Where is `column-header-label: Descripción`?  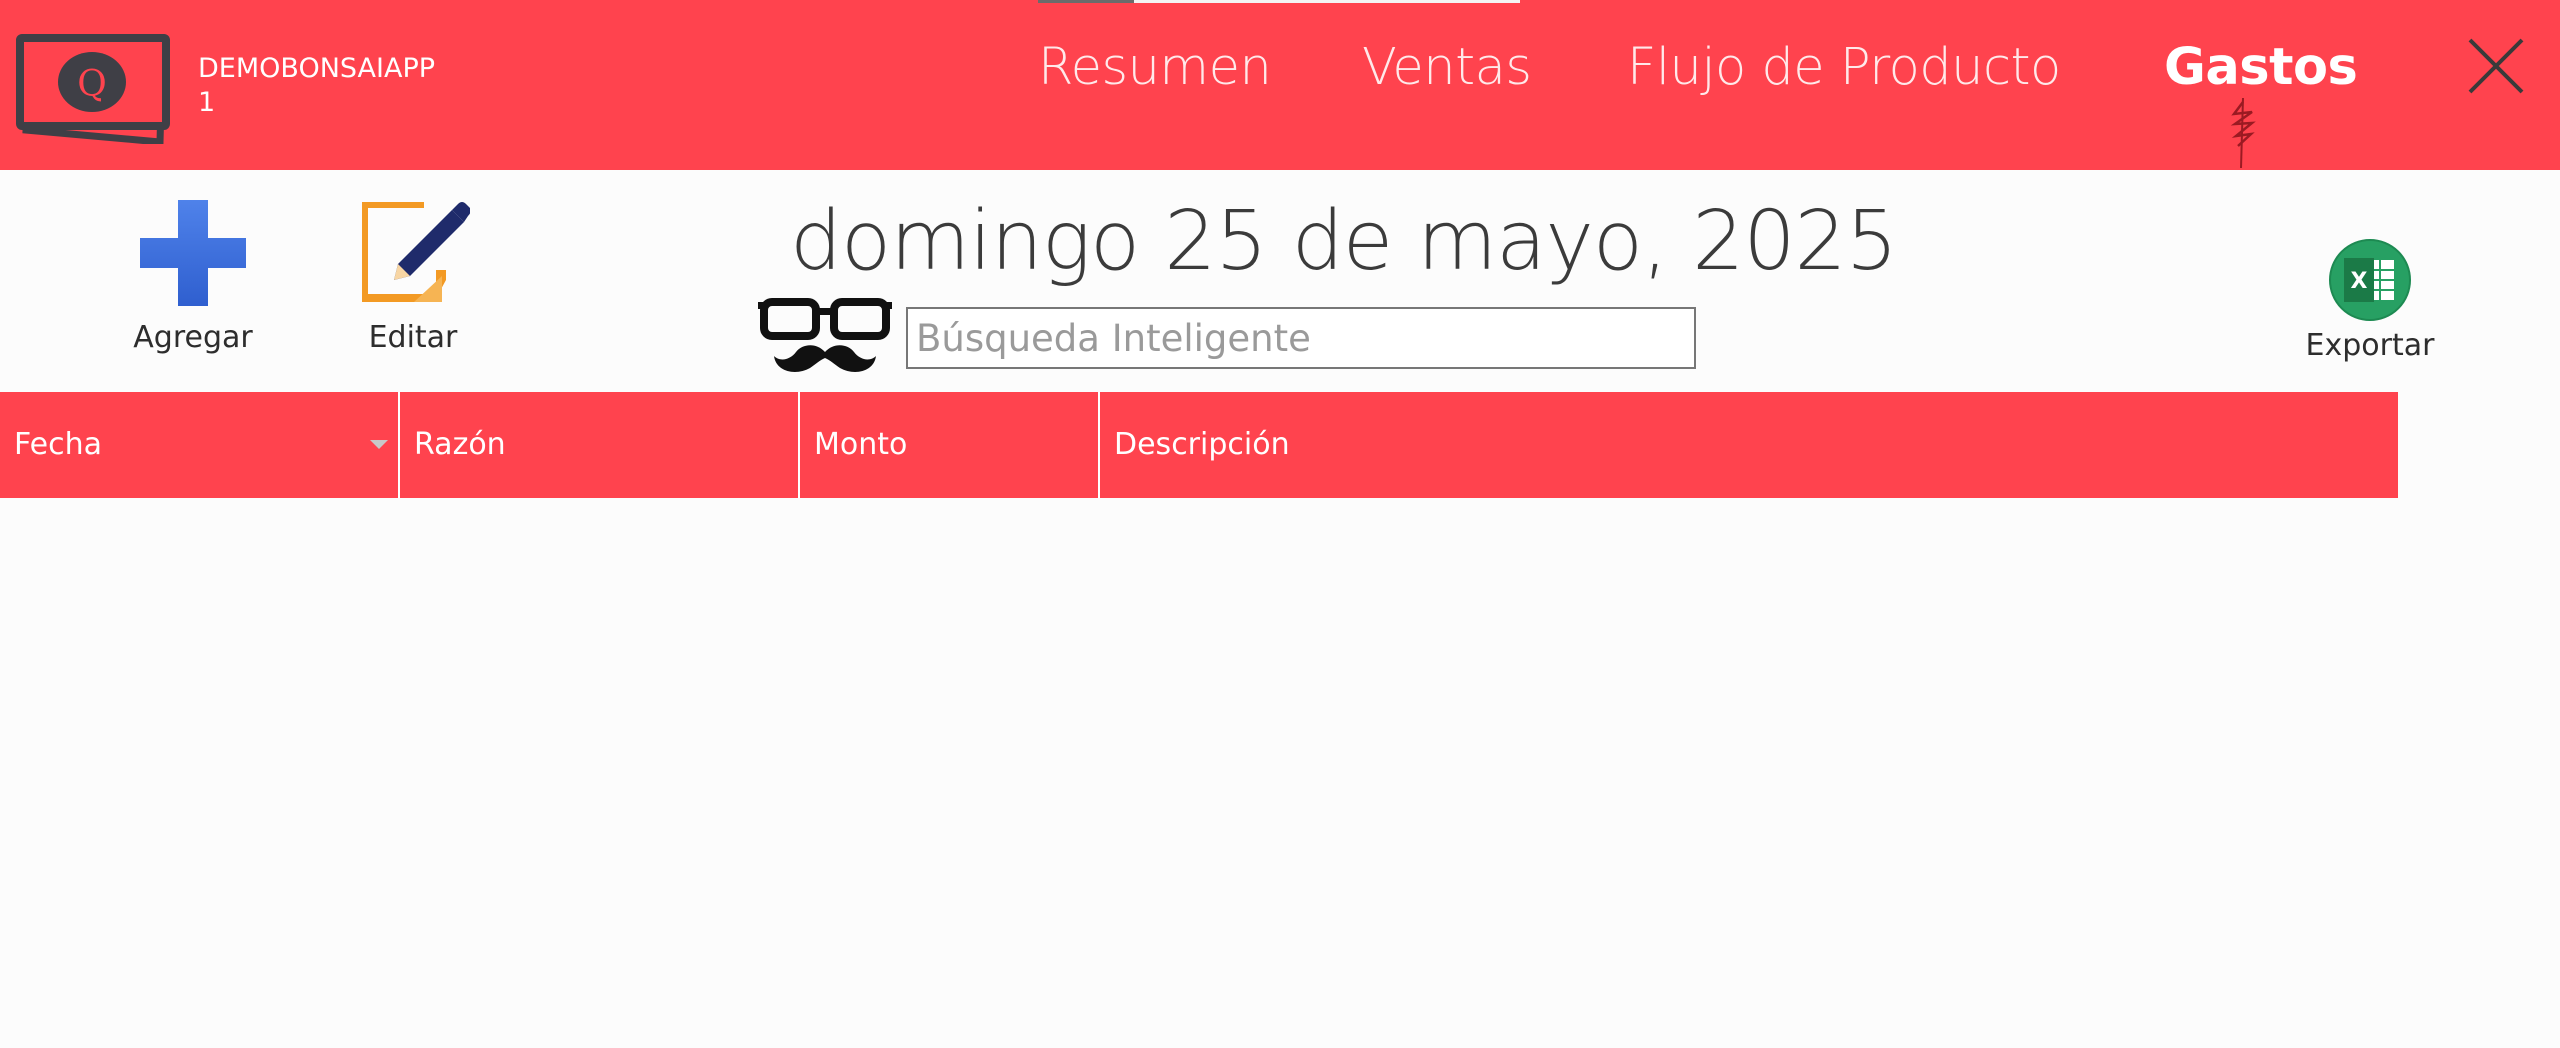
column-header-label: Descripción is located at coordinates (1202, 444).